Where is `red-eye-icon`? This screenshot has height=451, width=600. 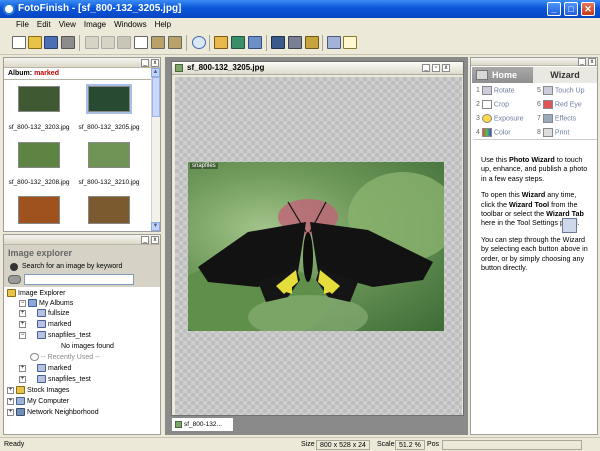
red-eye-icon is located at coordinates (547, 104).